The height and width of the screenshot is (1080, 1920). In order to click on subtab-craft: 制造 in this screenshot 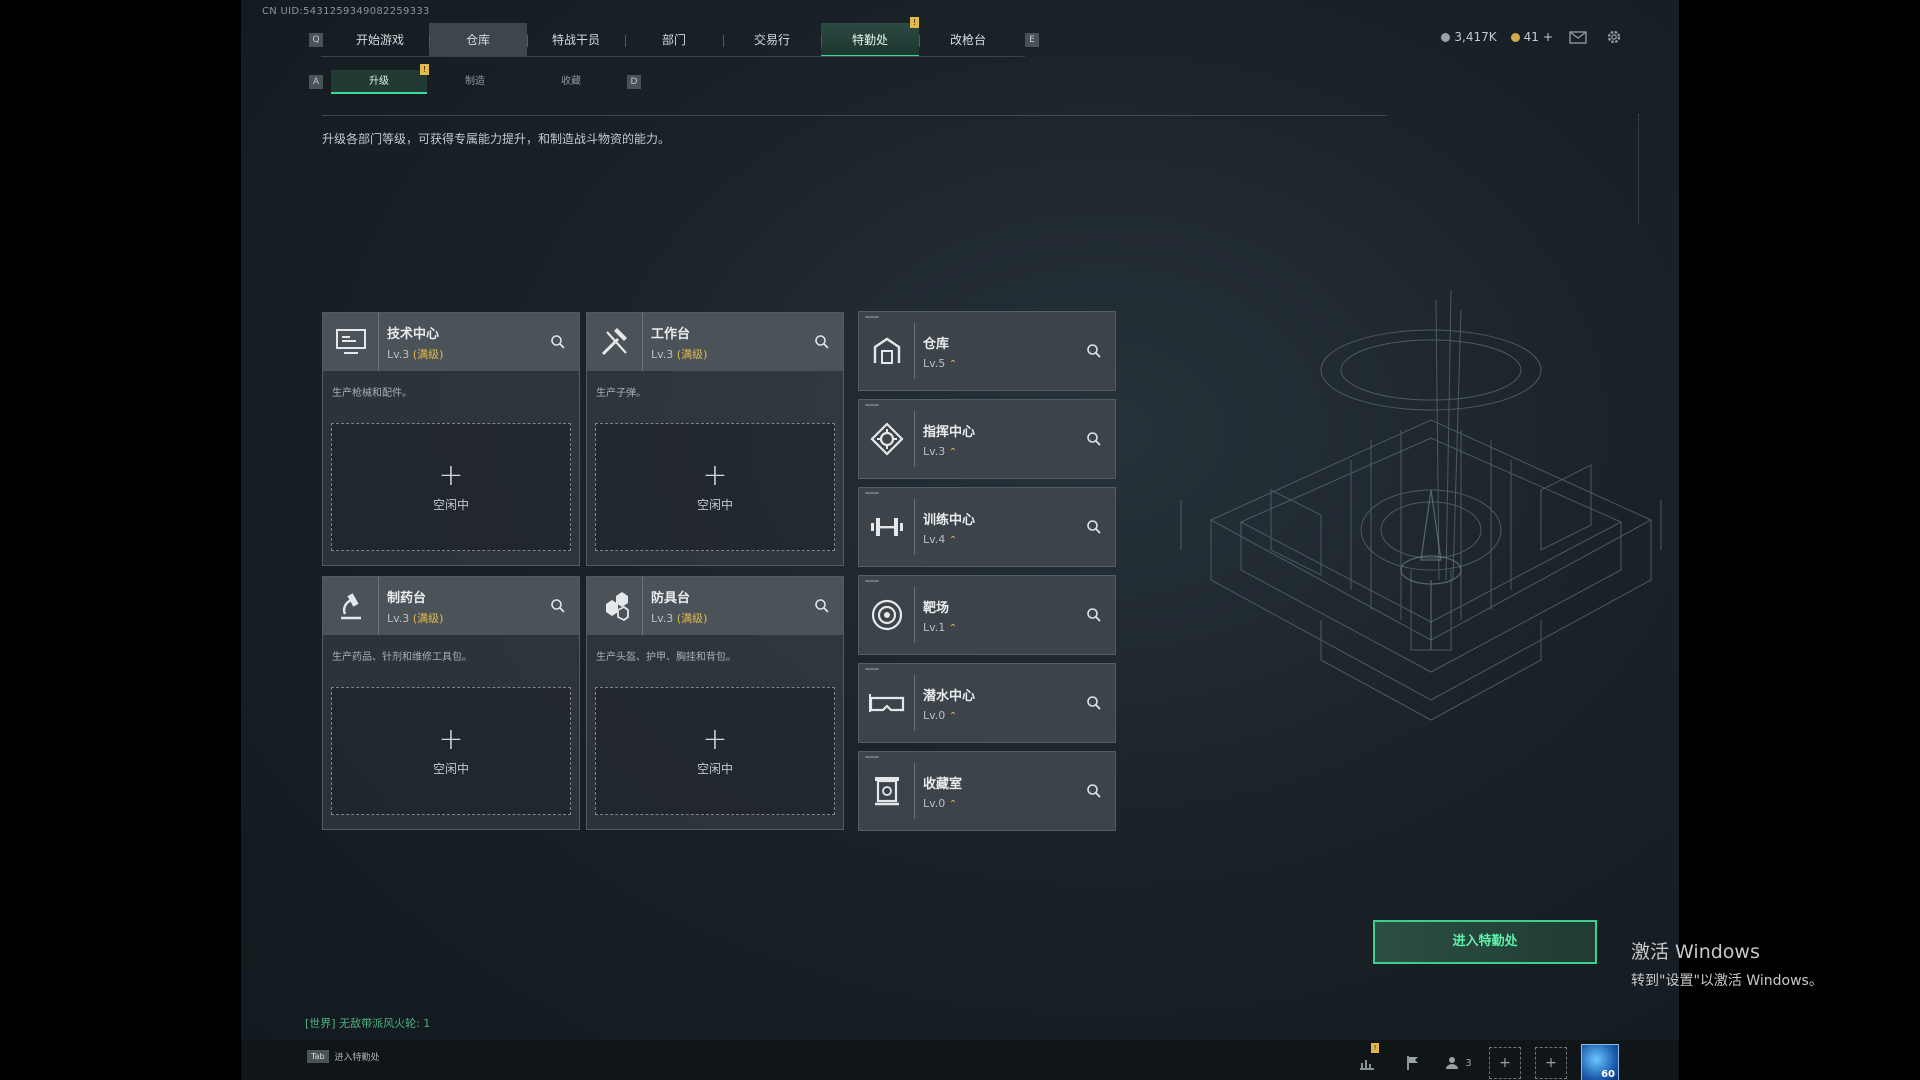, I will do `click(475, 82)`.